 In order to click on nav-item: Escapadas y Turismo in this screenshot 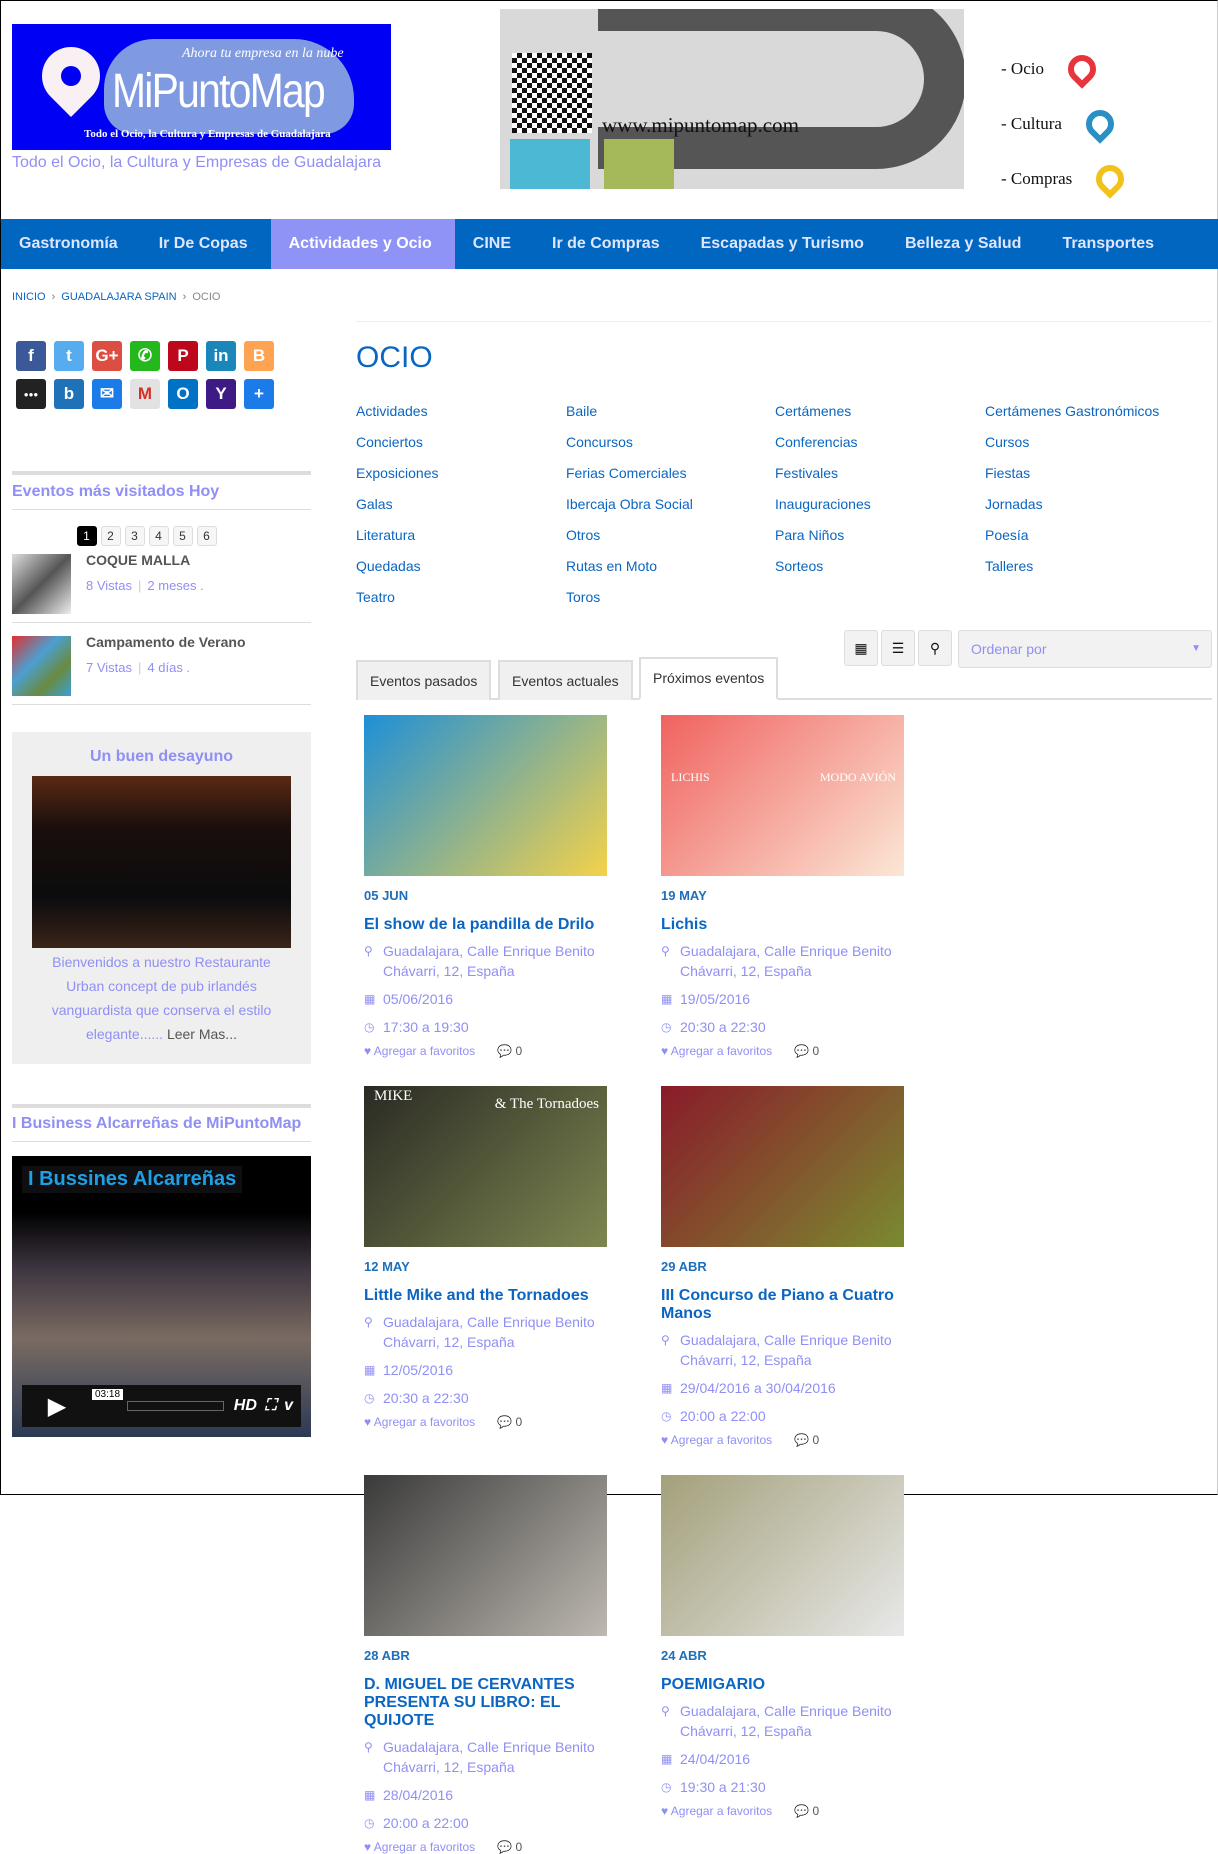, I will do `click(785, 244)`.